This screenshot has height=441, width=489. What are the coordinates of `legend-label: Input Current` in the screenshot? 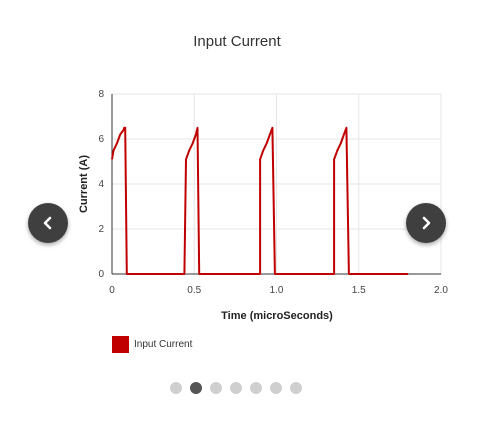 It's located at (163, 344).